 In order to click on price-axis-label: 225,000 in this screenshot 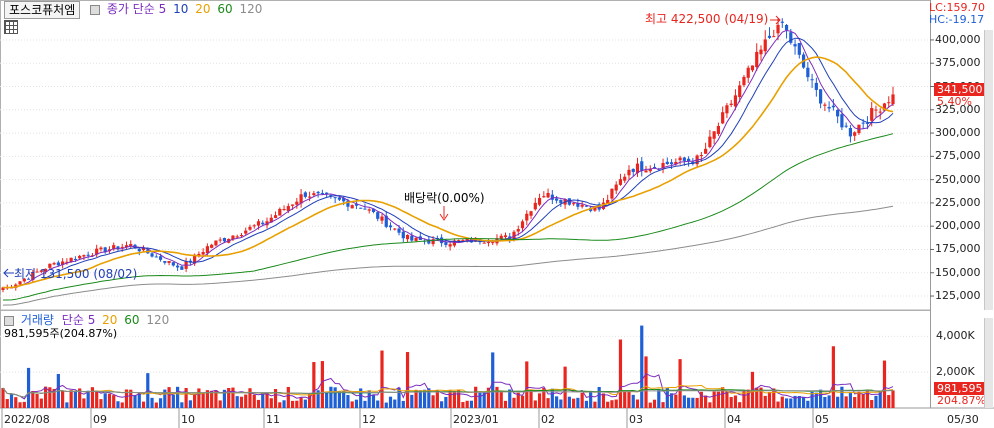, I will do `click(958, 202)`.